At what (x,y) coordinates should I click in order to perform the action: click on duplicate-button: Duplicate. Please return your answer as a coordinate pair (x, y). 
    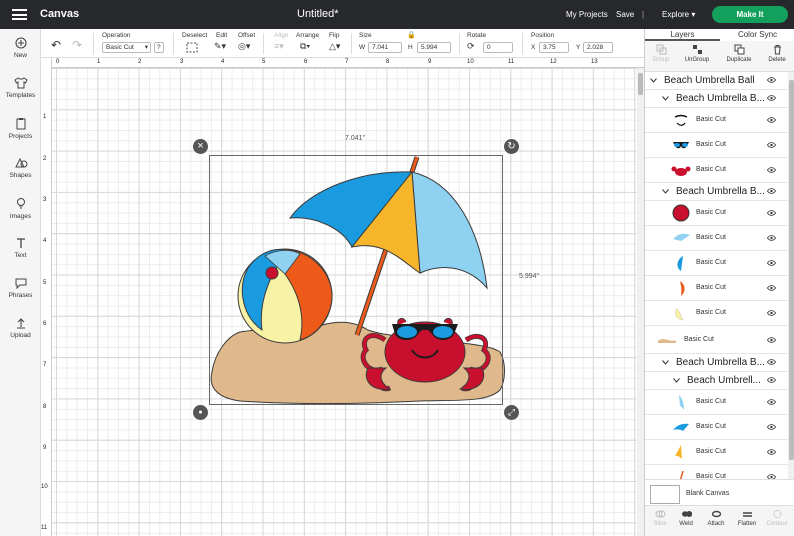
    Looking at the image, I should click on (739, 53).